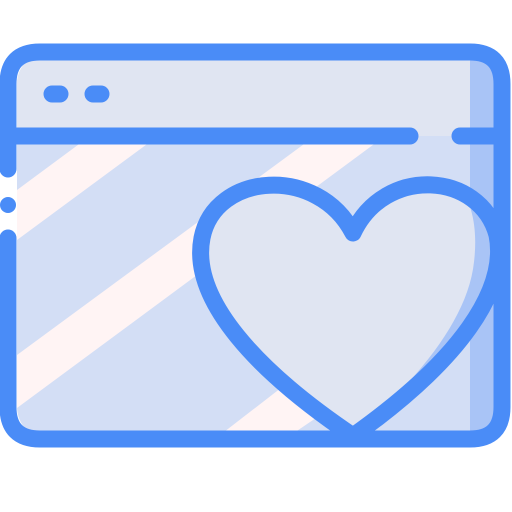 The height and width of the screenshot is (512, 512). What do you see at coordinates (8, 205) in the screenshot?
I see `window-outline-dot` at bounding box center [8, 205].